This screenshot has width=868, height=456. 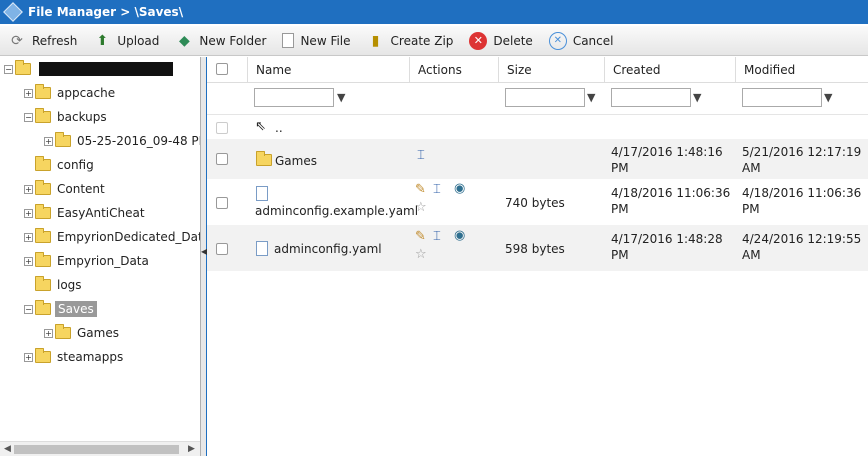 I want to click on upload-label: Upload, so click(x=138, y=40).